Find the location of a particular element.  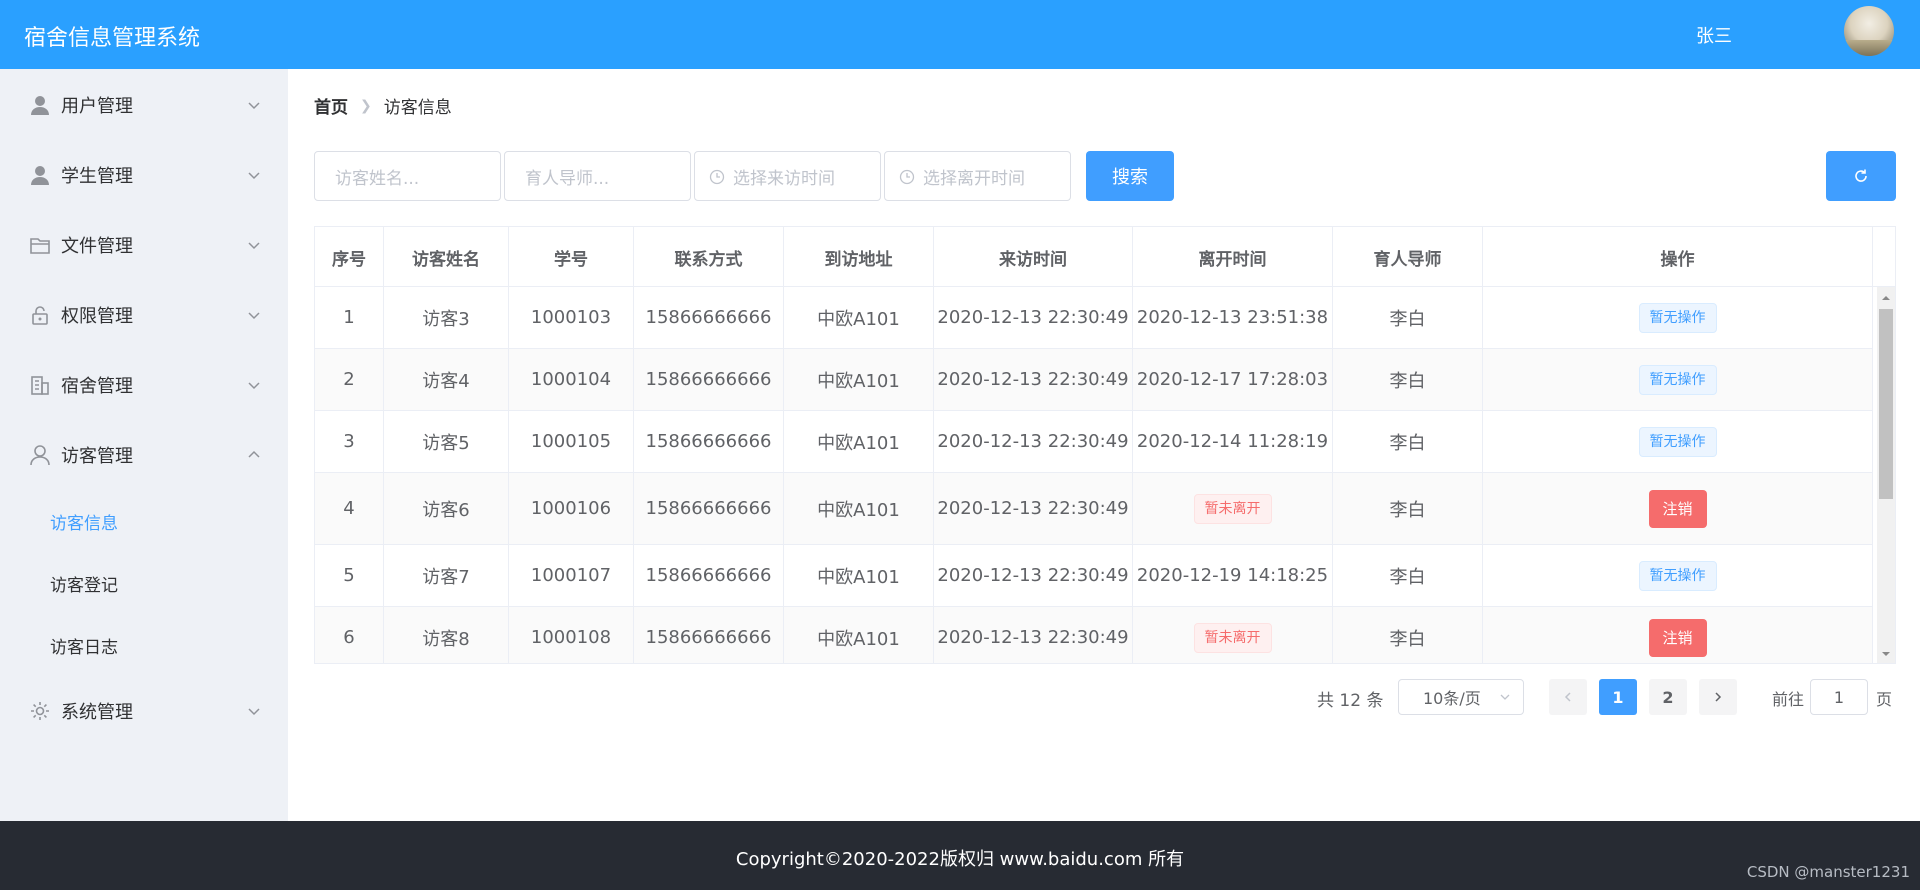

column-header: 操作 is located at coordinates (1678, 257).